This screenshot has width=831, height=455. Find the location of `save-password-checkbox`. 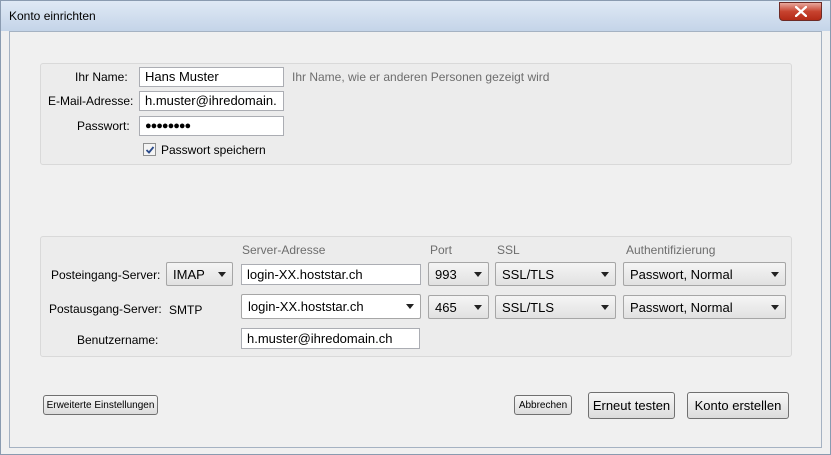

save-password-checkbox is located at coordinates (149, 149).